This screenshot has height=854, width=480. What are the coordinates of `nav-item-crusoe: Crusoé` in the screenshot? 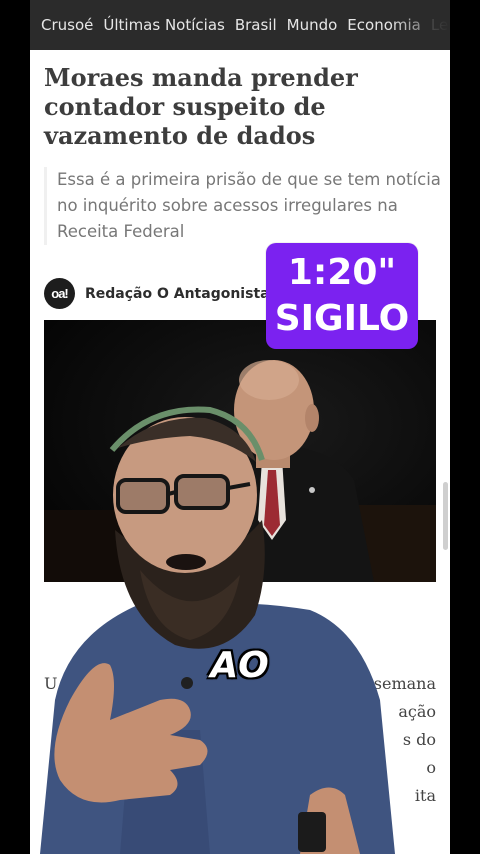 It's located at (67, 25).